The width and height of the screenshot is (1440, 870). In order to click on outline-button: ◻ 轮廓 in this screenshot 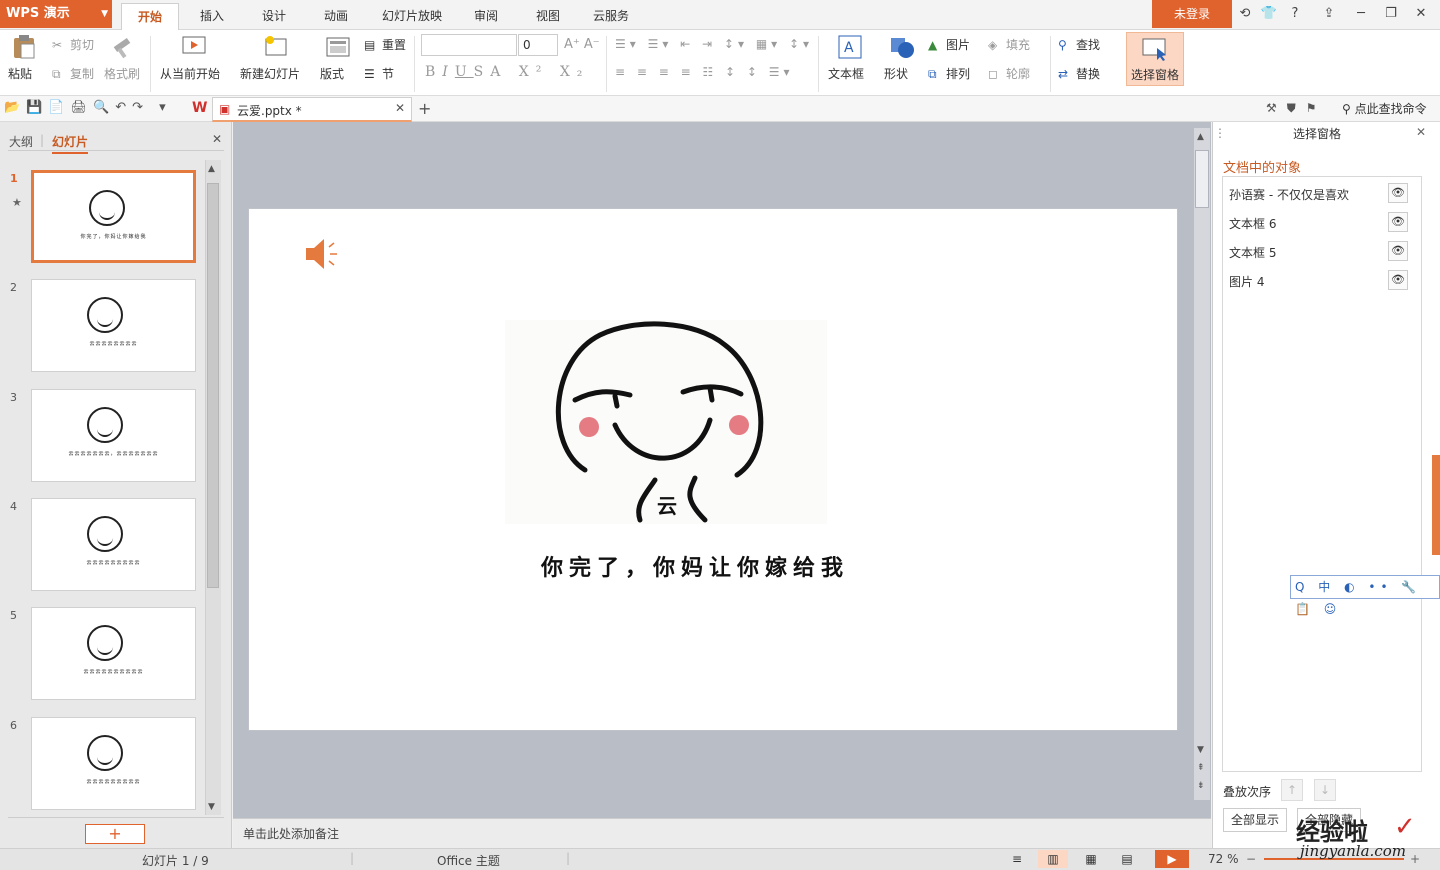, I will do `click(1009, 74)`.